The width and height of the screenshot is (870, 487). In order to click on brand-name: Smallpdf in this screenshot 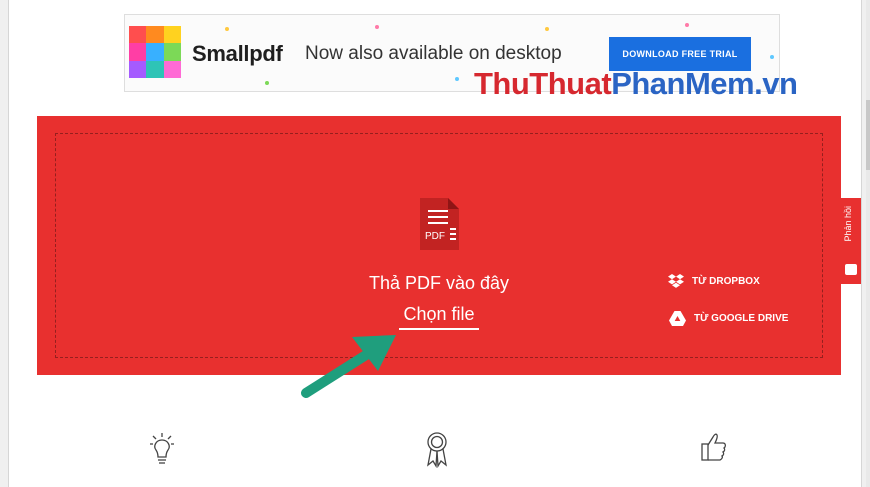, I will do `click(237, 53)`.